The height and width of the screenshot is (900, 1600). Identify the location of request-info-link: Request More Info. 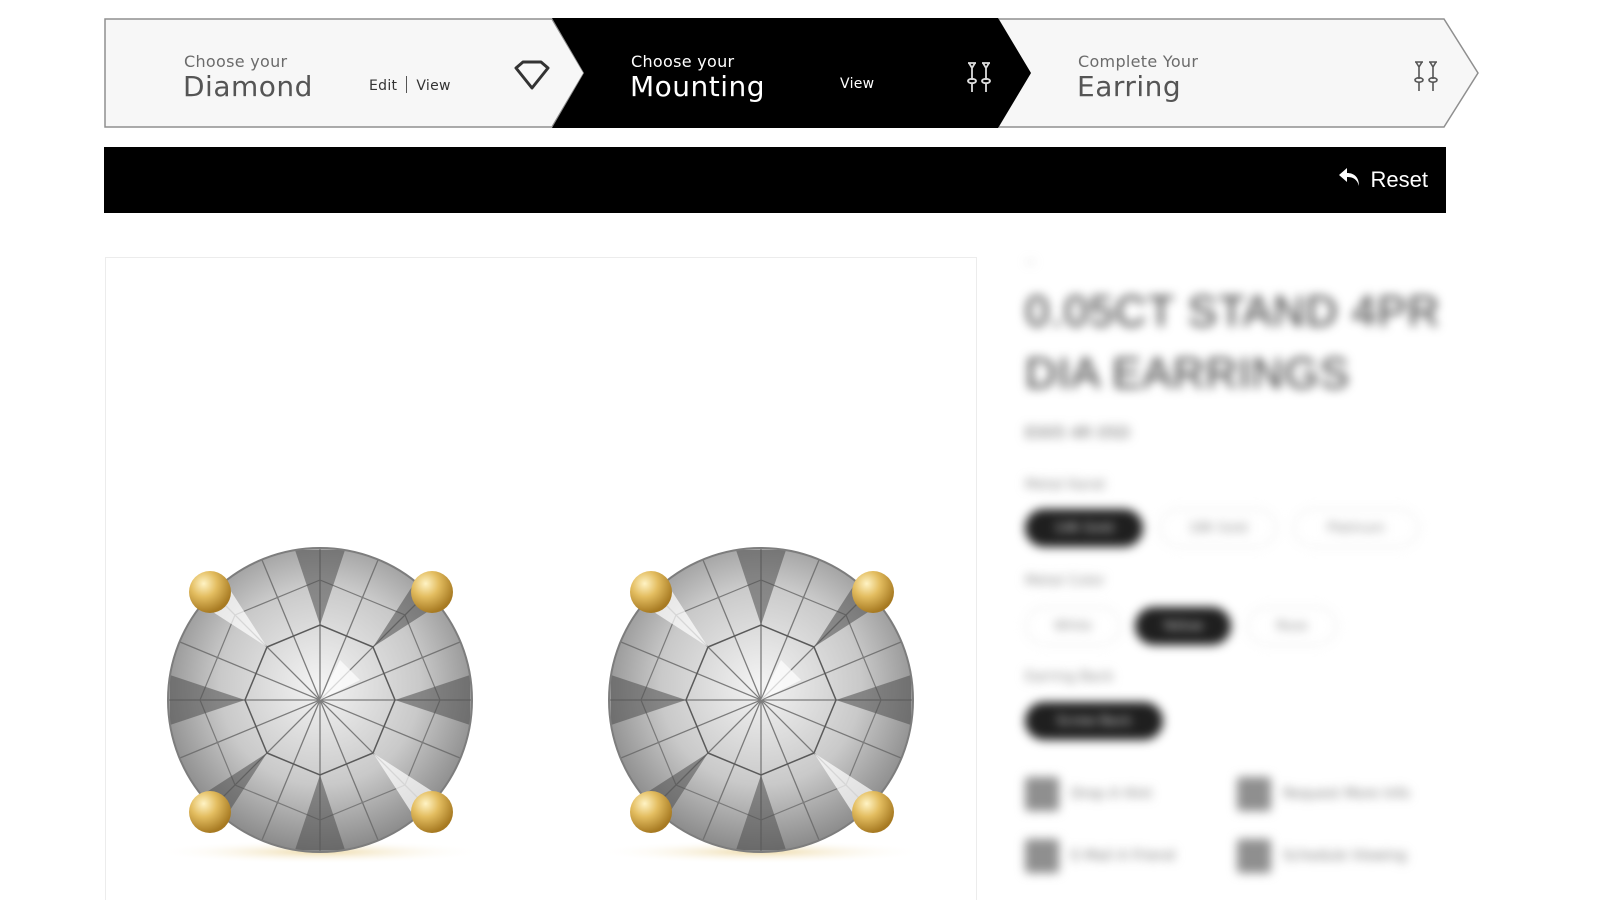
(1323, 794).